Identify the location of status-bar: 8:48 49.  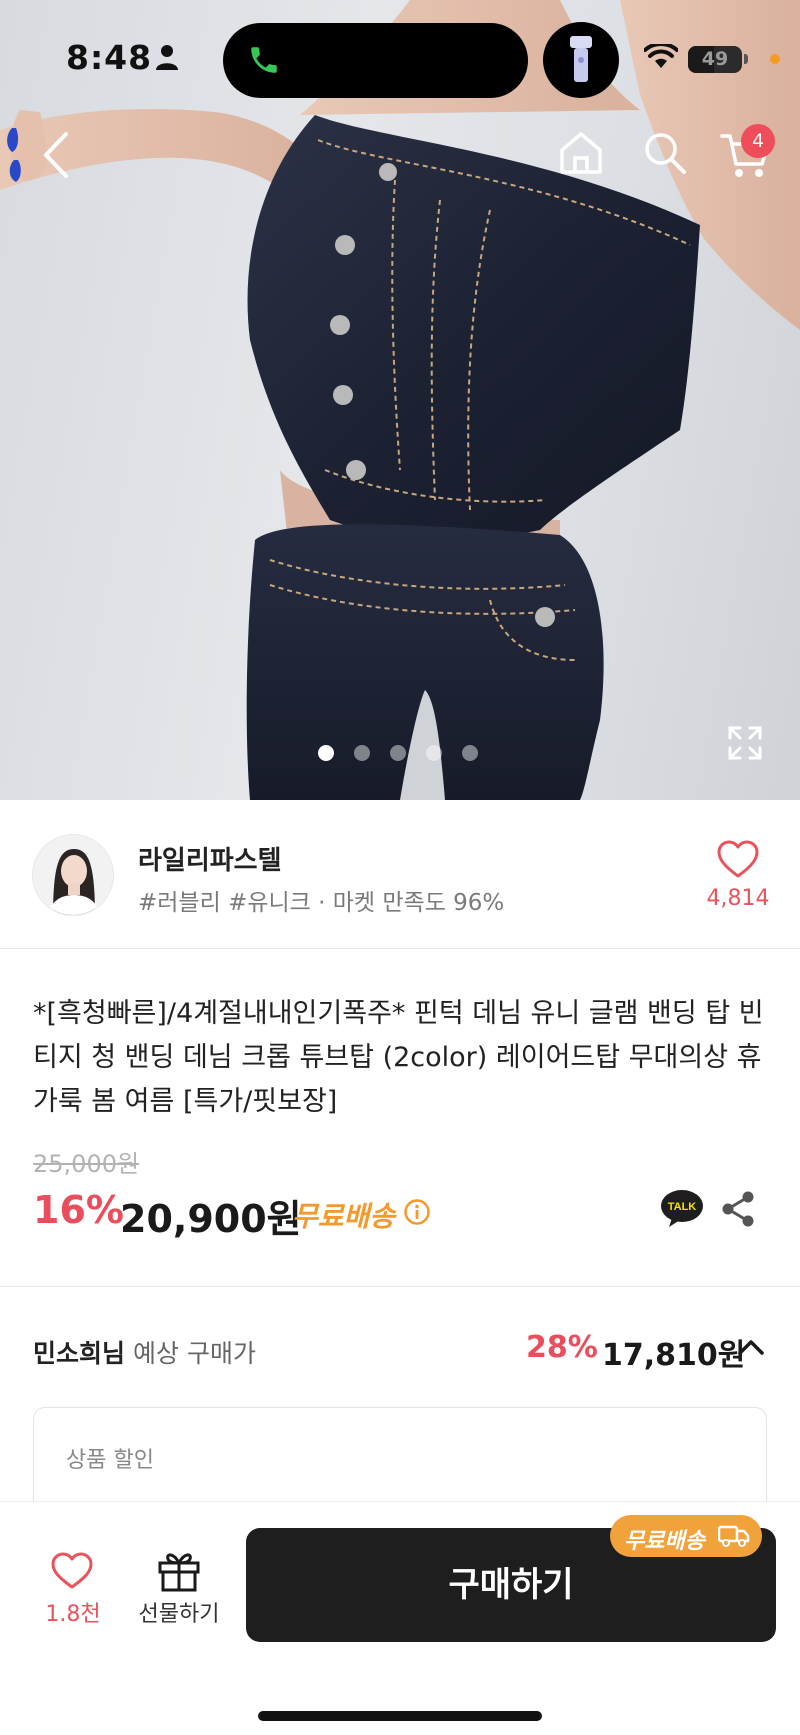
(400, 60).